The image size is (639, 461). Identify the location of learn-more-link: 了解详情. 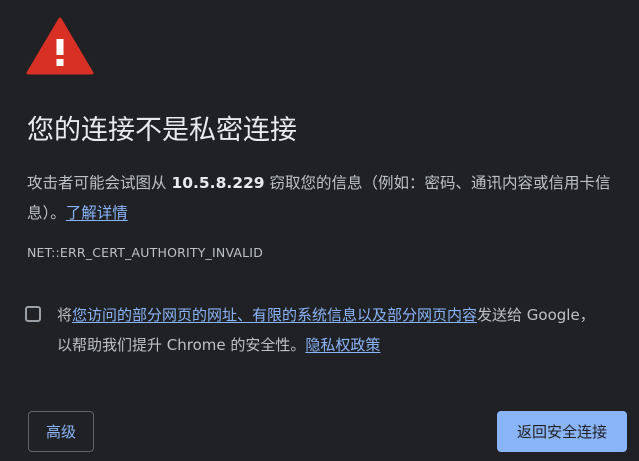
(97, 213).